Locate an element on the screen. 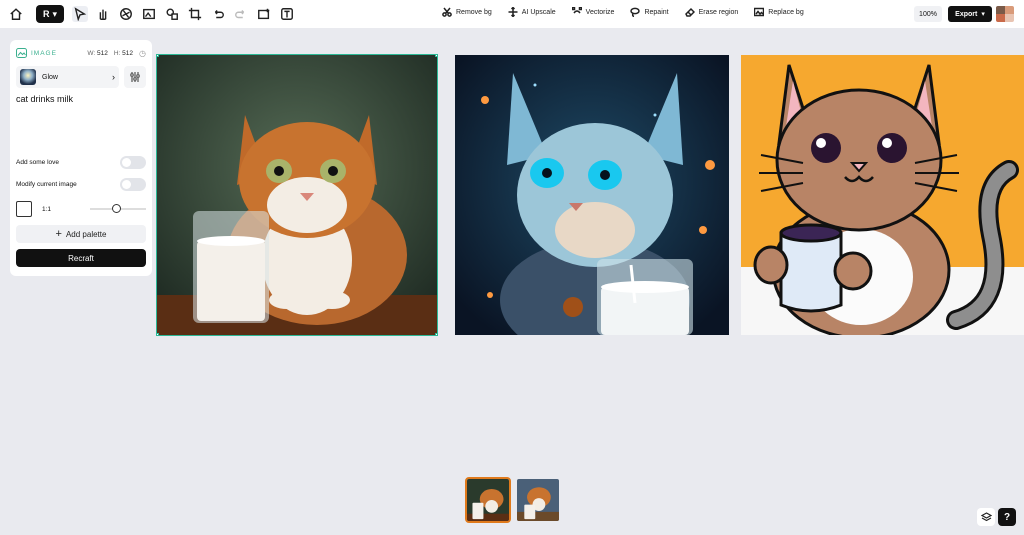 The image size is (1024, 535). ai-upscale-button: AI Upscale is located at coordinates (532, 12).